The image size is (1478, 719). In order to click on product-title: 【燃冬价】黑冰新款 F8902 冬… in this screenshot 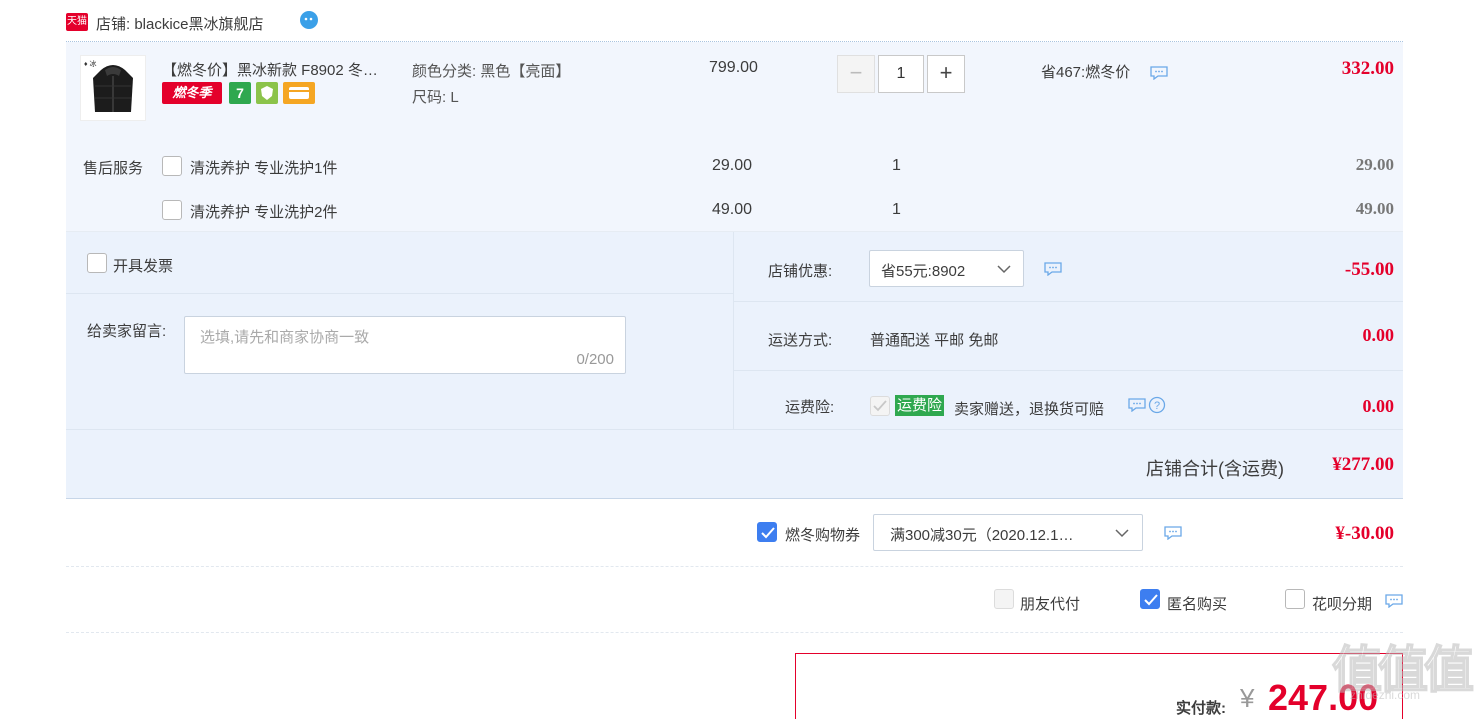, I will do `click(270, 69)`.